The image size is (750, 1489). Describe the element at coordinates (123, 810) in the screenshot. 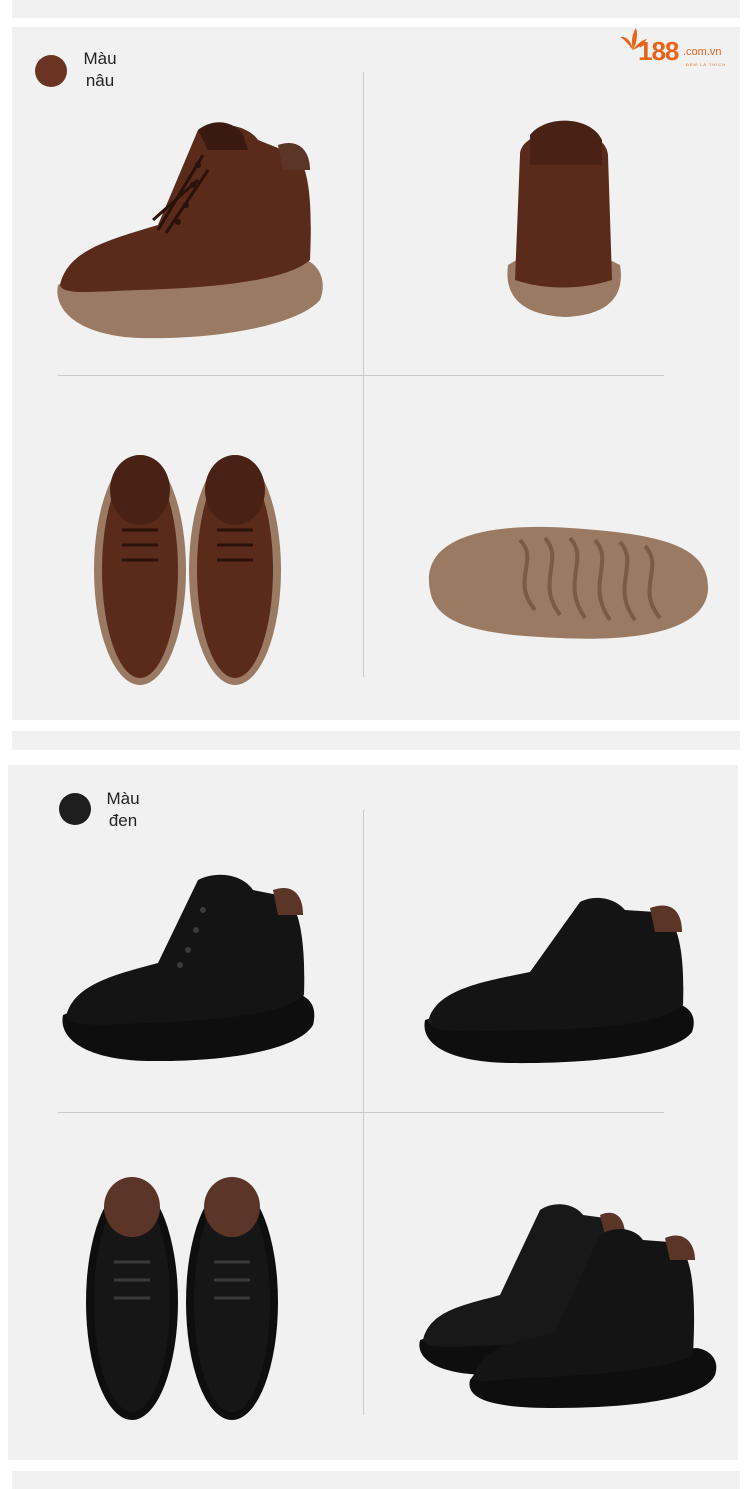

I see `black-color-label: Màu đen` at that location.